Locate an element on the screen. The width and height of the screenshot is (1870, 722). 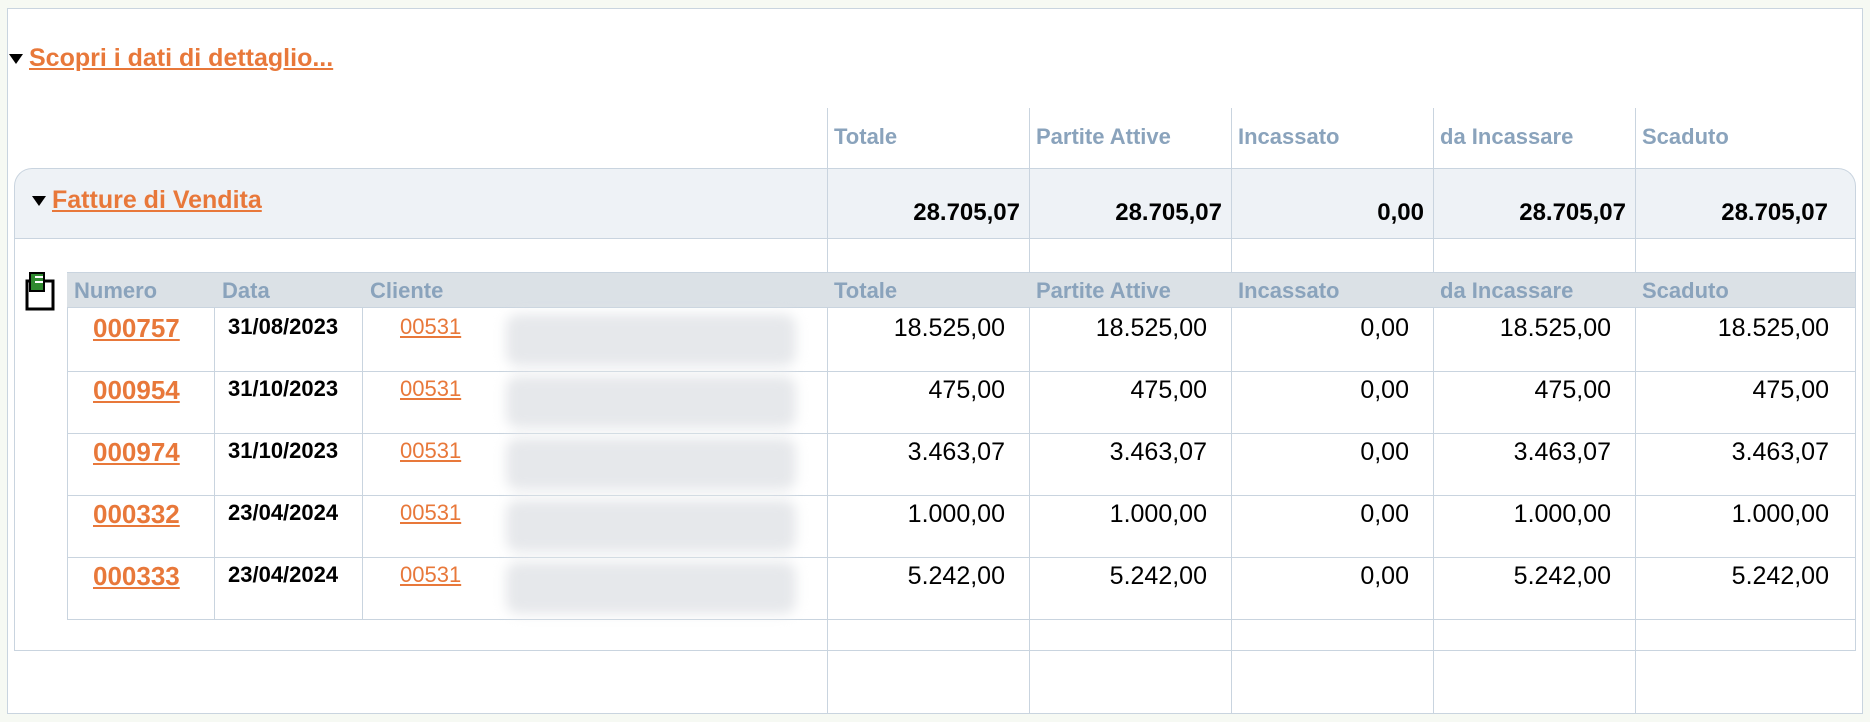
band-bottom-border is located at coordinates (935, 238).